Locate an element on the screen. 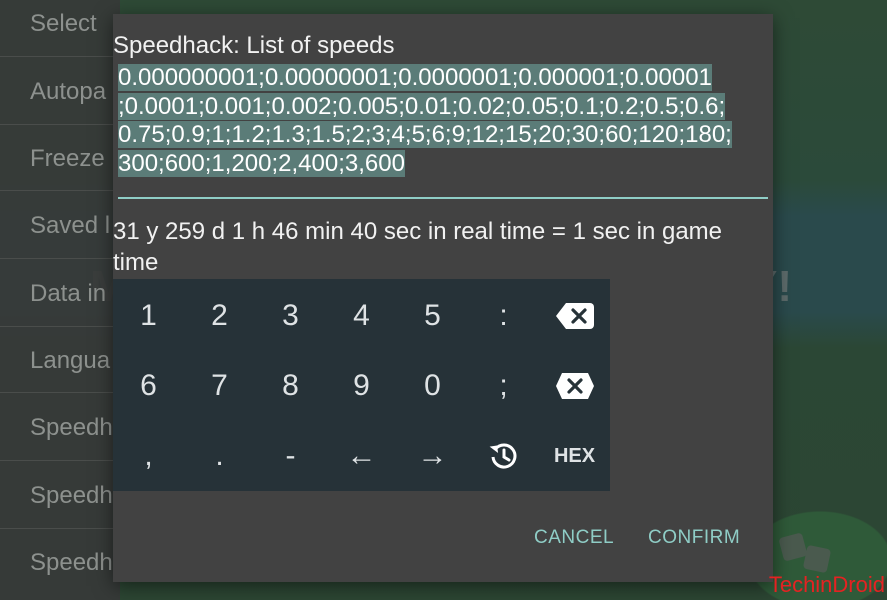  key-7: 7 is located at coordinates (219, 386).